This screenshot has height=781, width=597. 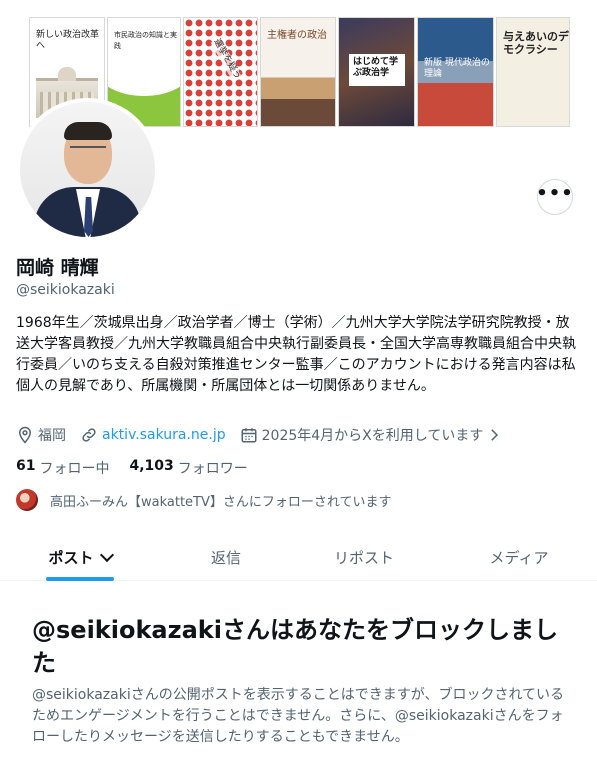 I want to click on tab-replies: 返信, so click(x=226, y=557).